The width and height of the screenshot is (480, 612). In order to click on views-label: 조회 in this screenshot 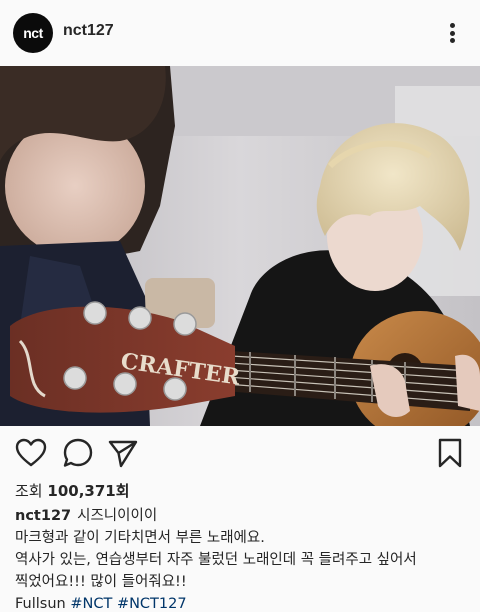, I will do `click(29, 491)`.